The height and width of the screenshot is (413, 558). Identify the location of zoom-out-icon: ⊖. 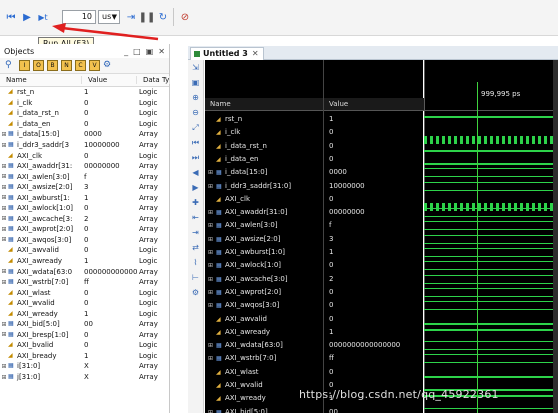
(195, 112).